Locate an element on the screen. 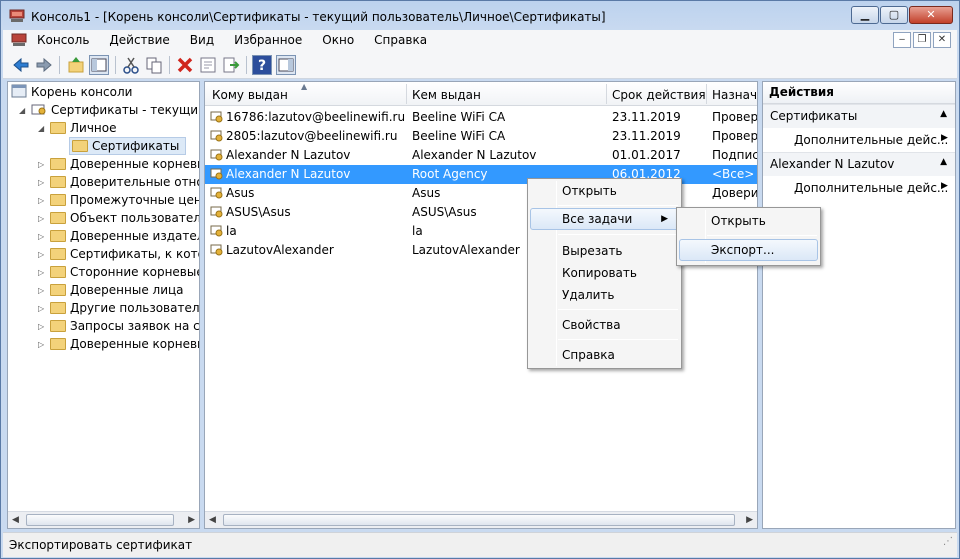 This screenshot has height=559, width=960. up-folder-icon is located at coordinates (76, 65).